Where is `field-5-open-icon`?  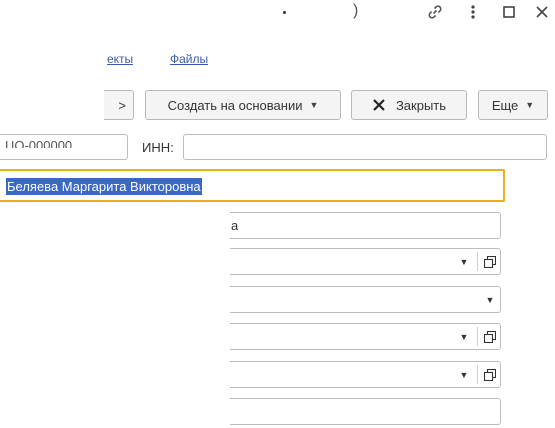 field-5-open-icon is located at coordinates (490, 337).